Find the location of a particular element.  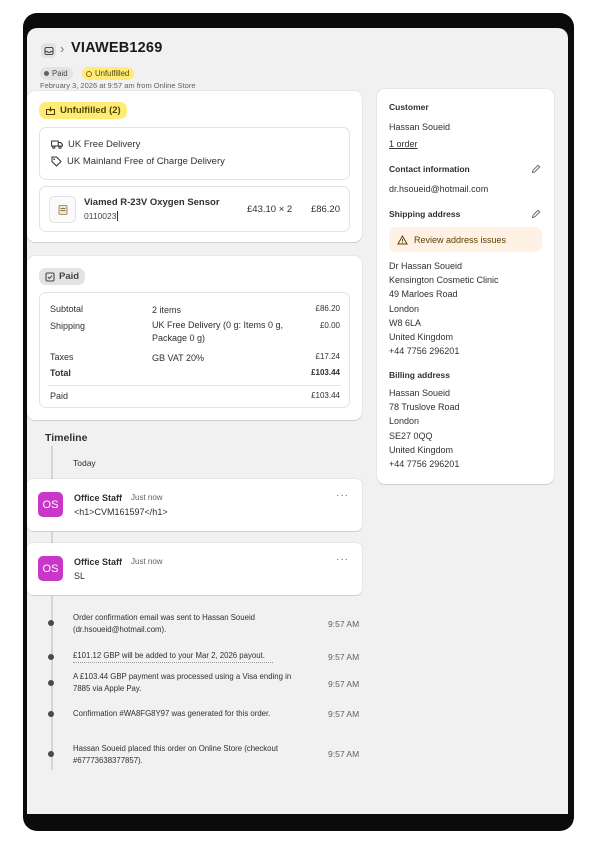

customer-heading: Customer is located at coordinates (409, 107).